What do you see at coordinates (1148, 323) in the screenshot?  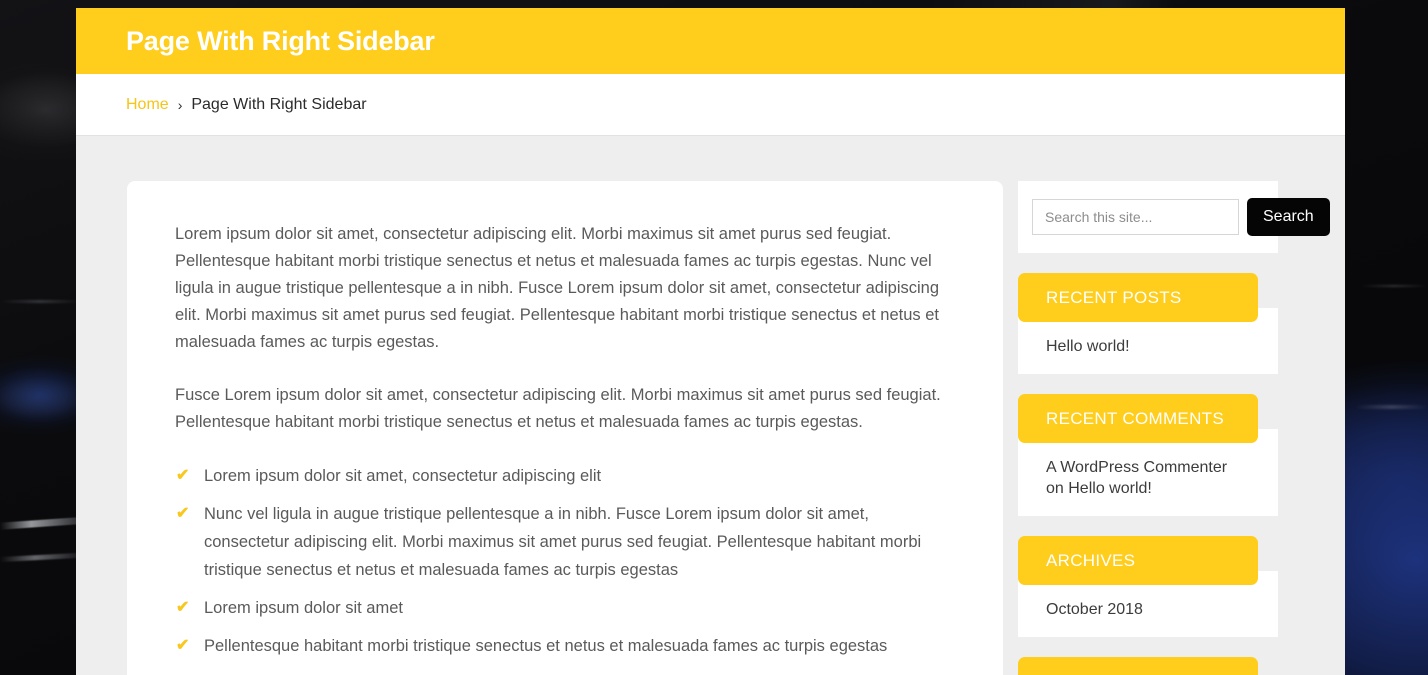 I see `widget-recent-posts: RECENT POSTS Hello world!` at bounding box center [1148, 323].